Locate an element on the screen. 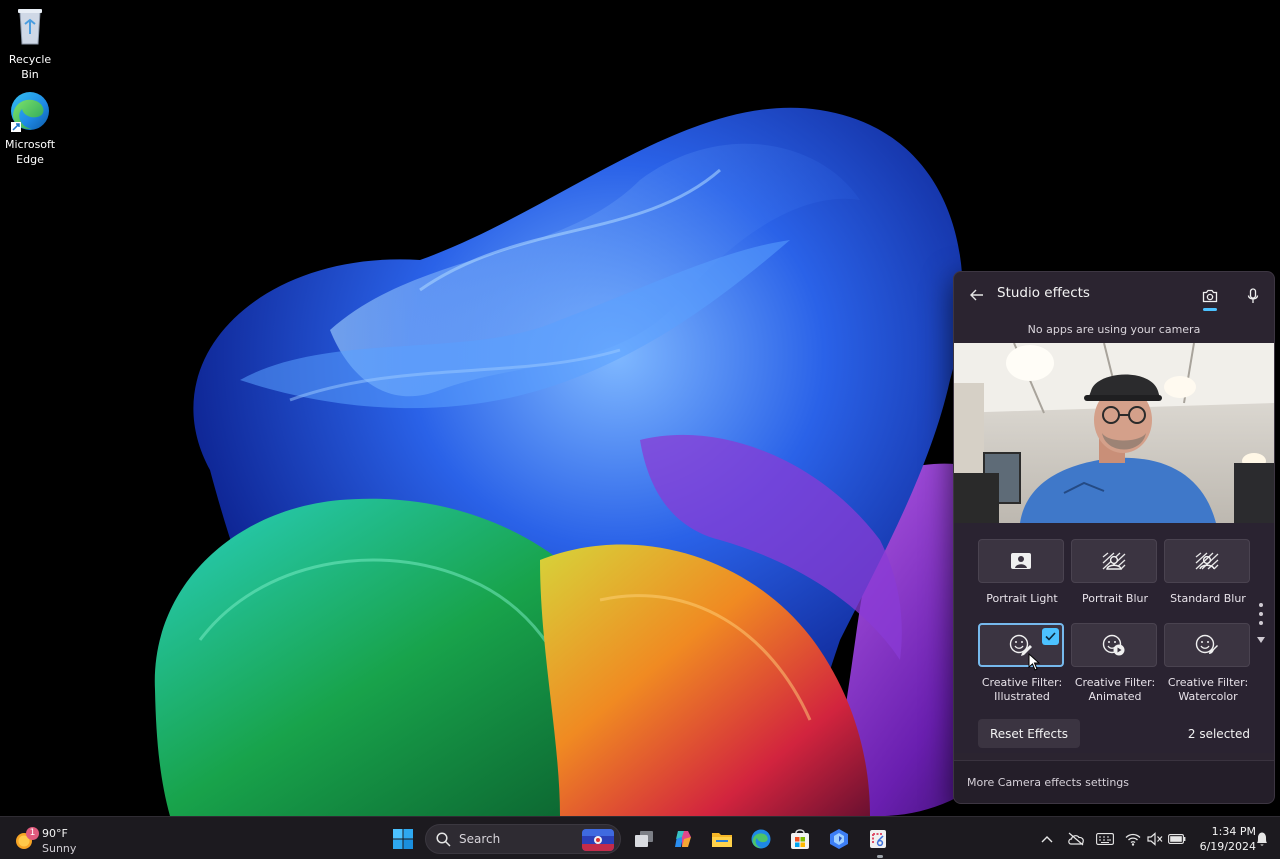 The image size is (1280, 859). effect-creative-filter-watercolor: Creative Filter: Watercolor is located at coordinates (1208, 663).